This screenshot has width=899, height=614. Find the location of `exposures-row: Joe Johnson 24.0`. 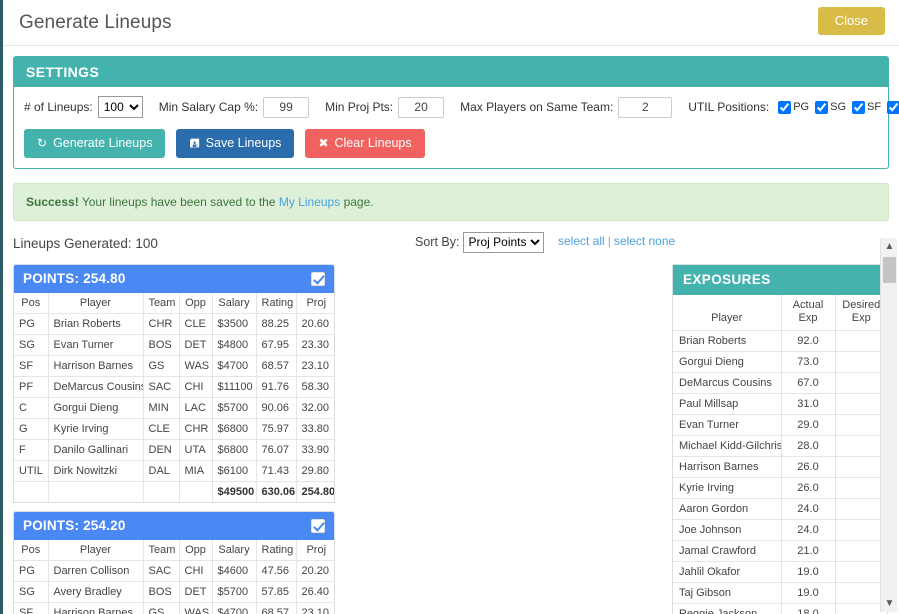

exposures-row: Joe Johnson 24.0 is located at coordinates (780, 530).